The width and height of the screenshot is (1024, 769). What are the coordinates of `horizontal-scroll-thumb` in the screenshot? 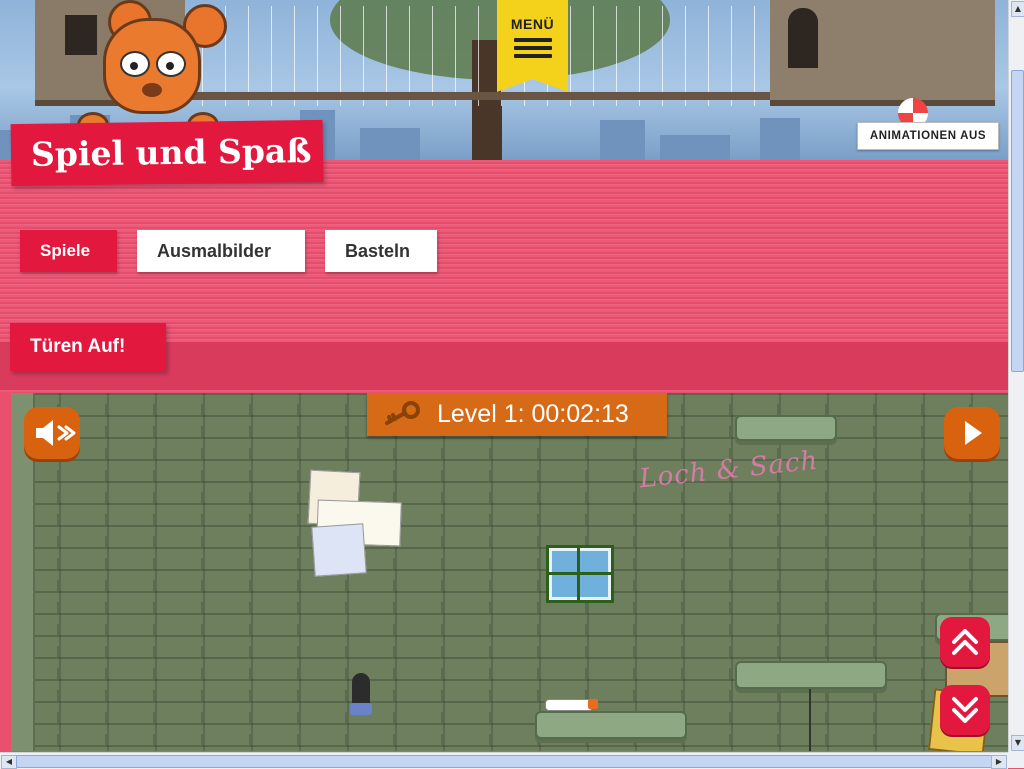 It's located at (505, 761).